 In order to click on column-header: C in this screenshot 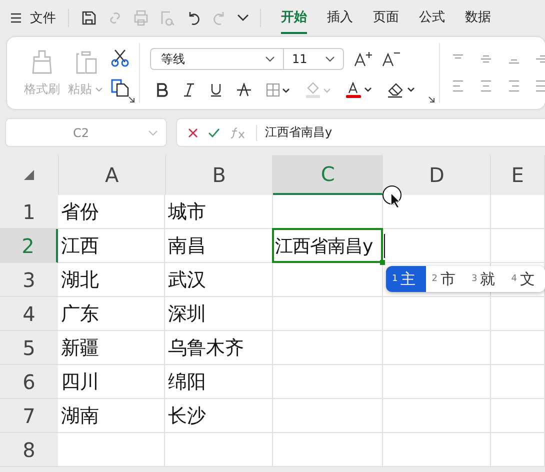, I will do `click(328, 175)`.